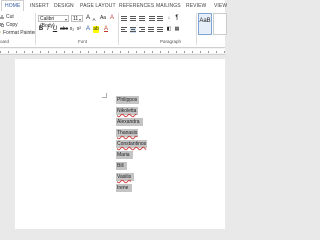  What do you see at coordinates (48, 29) in the screenshot?
I see `italic-button: I` at bounding box center [48, 29].